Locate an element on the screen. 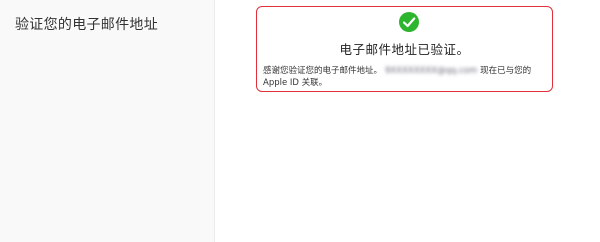 Image resolution: width=600 pixels, height=242 pixels. redacted-email: 9XXXXXXXX@qq.com is located at coordinates (431, 71).